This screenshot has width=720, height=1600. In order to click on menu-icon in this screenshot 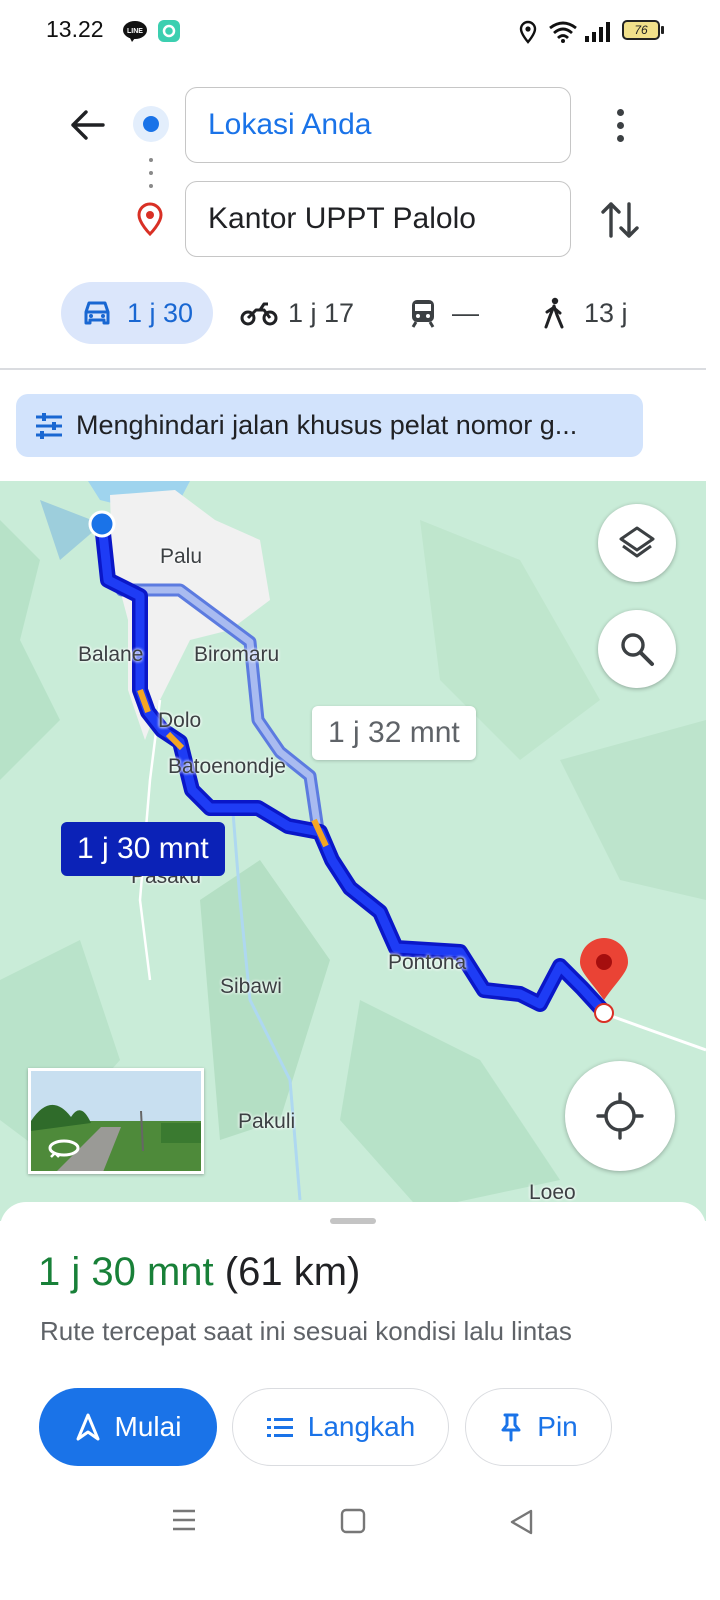, I will do `click(184, 1520)`.